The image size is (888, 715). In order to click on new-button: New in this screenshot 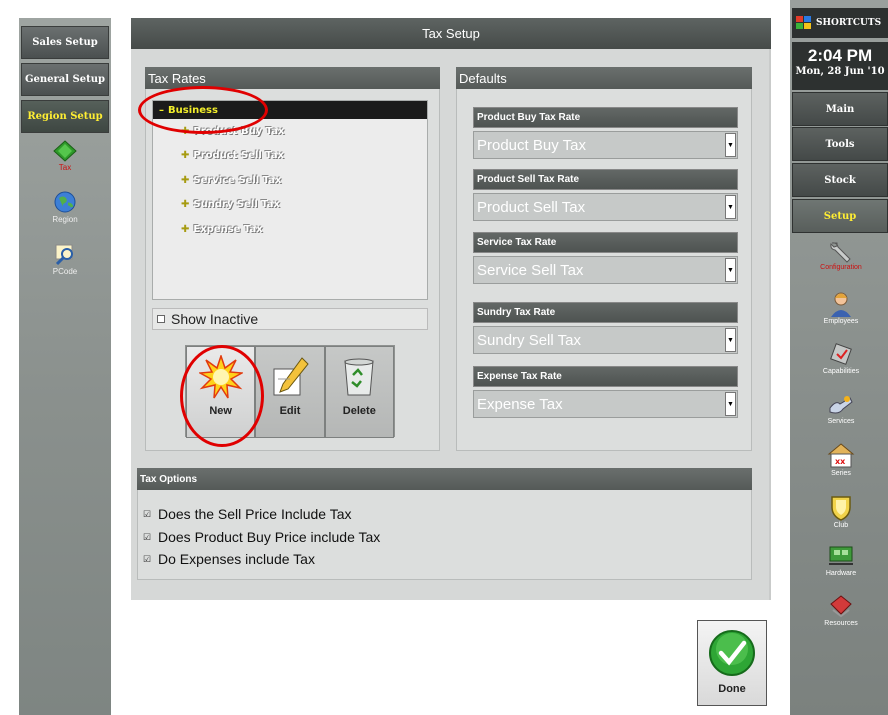, I will do `click(221, 392)`.